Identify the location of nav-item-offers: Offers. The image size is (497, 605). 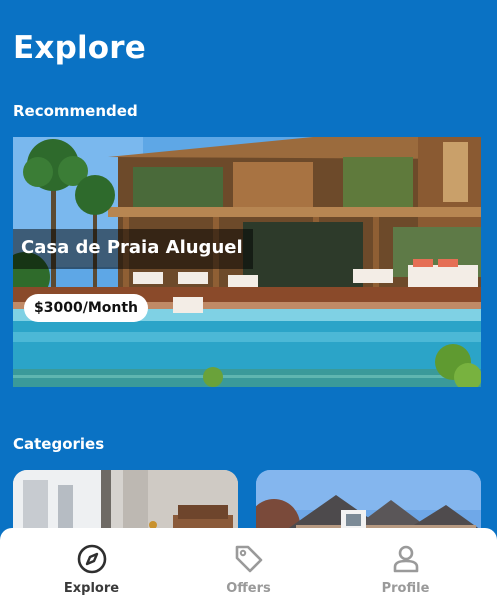
(249, 566).